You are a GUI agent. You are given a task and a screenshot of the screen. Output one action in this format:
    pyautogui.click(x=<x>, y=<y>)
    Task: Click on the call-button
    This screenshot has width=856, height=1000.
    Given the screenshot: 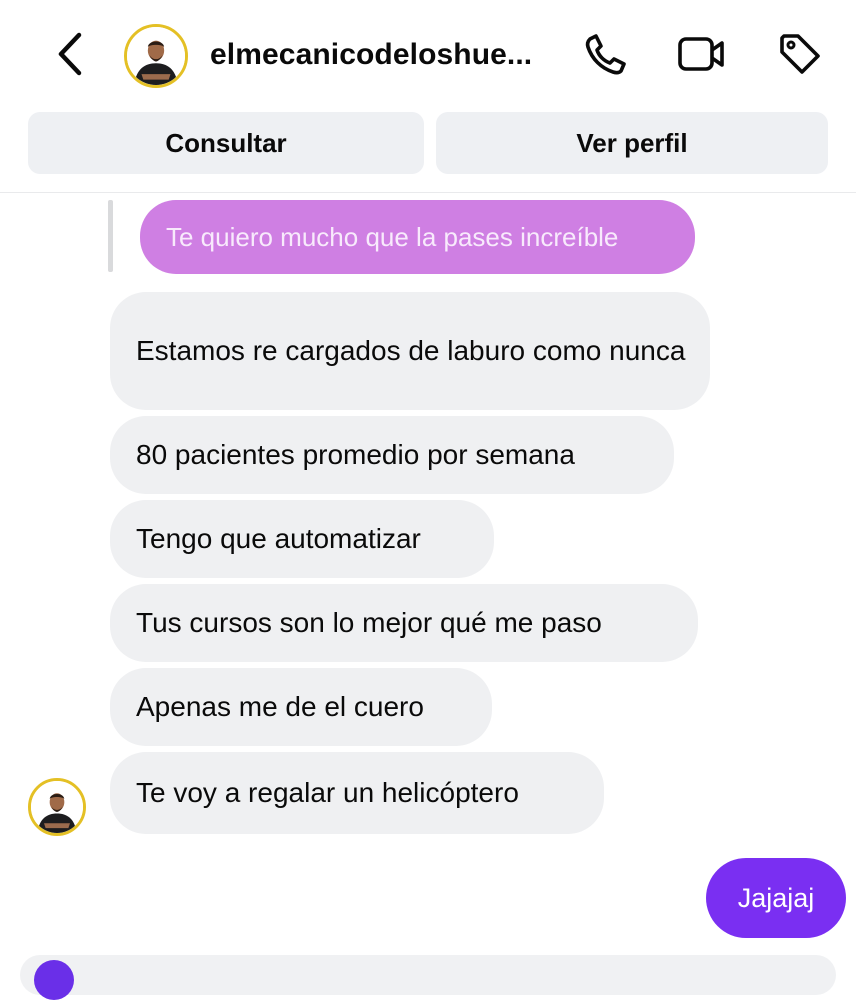 What is the action you would take?
    pyautogui.click(x=606, y=56)
    